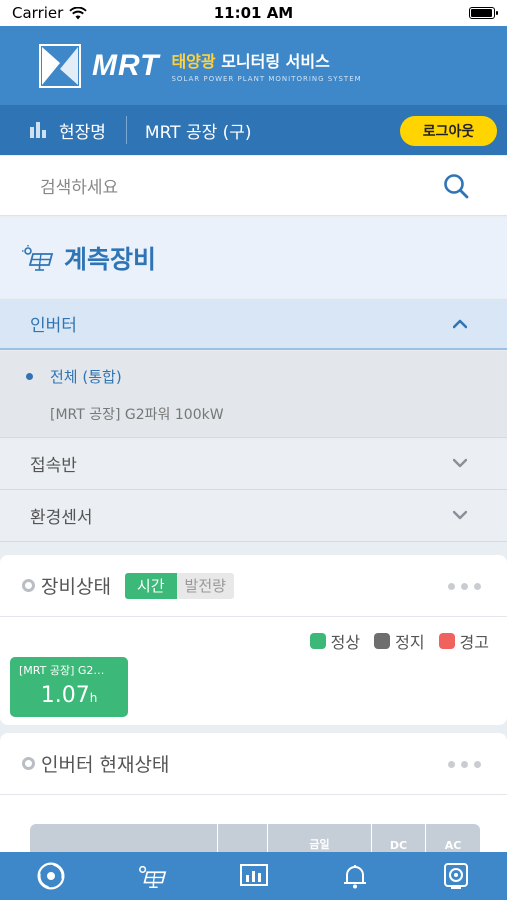 The image size is (507, 900). I want to click on table-col-header: 금일, so click(320, 839).